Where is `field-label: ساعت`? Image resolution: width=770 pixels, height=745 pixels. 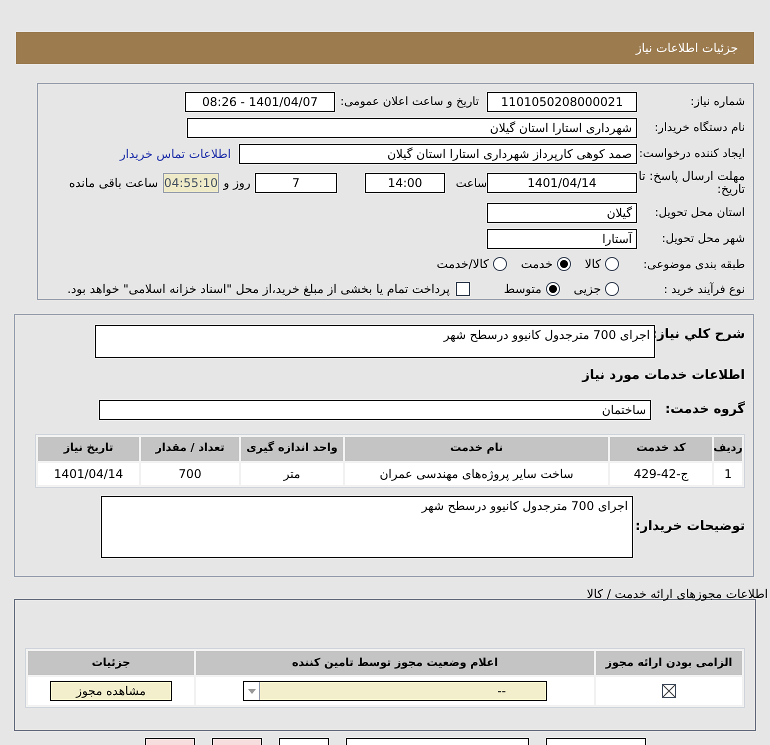 field-label: ساعت is located at coordinates (470, 183).